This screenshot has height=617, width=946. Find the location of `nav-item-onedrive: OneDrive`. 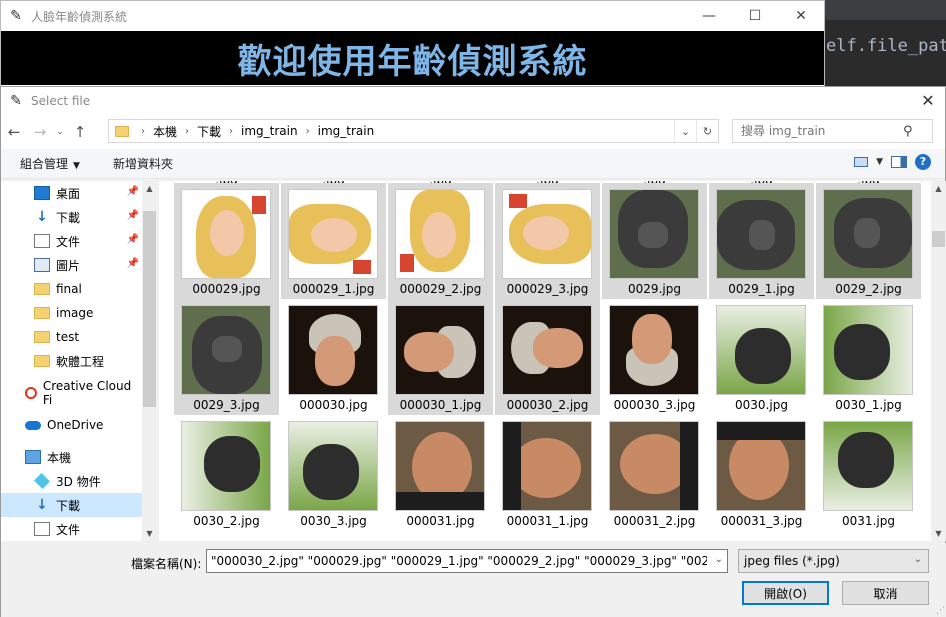

nav-item-onedrive: OneDrive is located at coordinates (71, 425).